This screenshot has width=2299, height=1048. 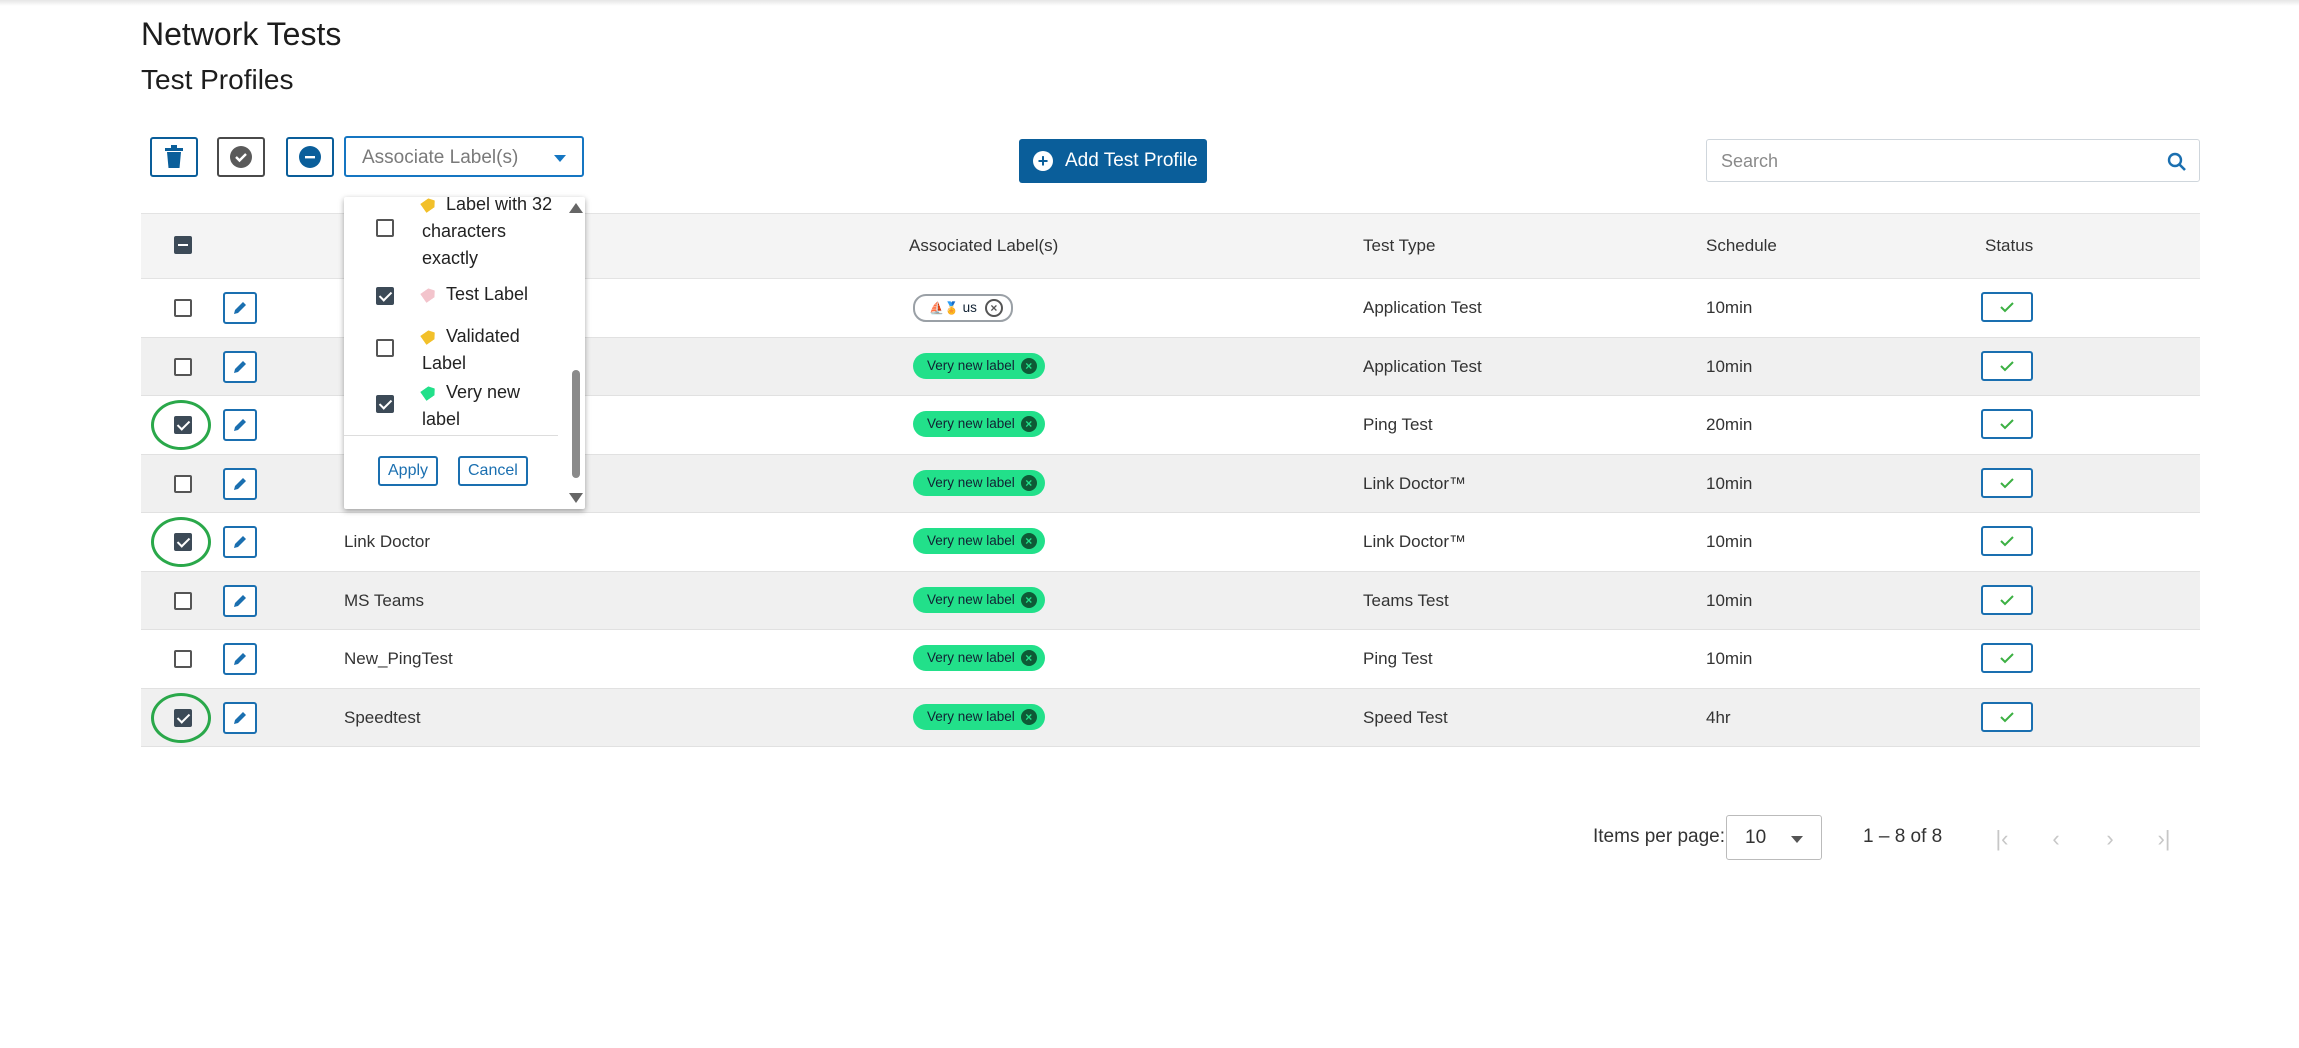 I want to click on pagination-range: 1 – 8 of 8, so click(x=1903, y=836).